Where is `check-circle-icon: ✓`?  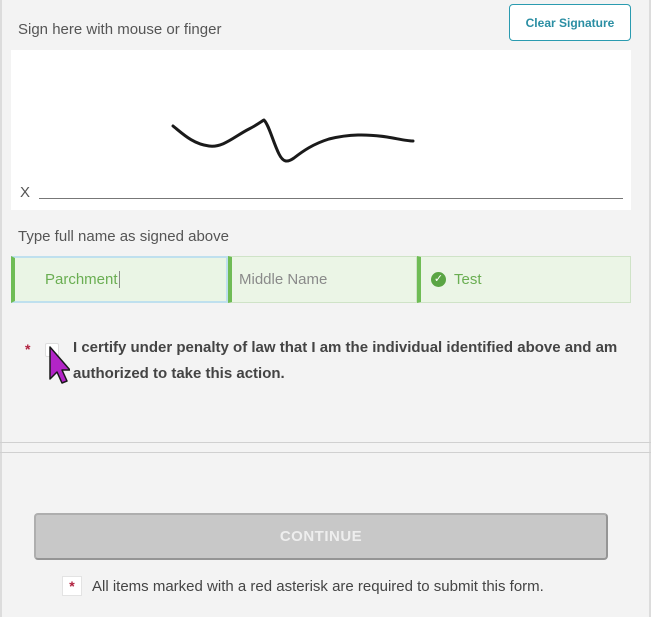
check-circle-icon: ✓ is located at coordinates (438, 279).